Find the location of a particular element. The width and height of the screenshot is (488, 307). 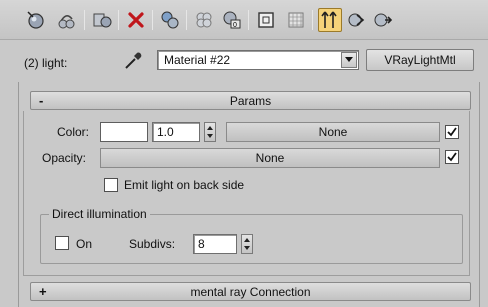

get-material-icon is located at coordinates (36, 20).